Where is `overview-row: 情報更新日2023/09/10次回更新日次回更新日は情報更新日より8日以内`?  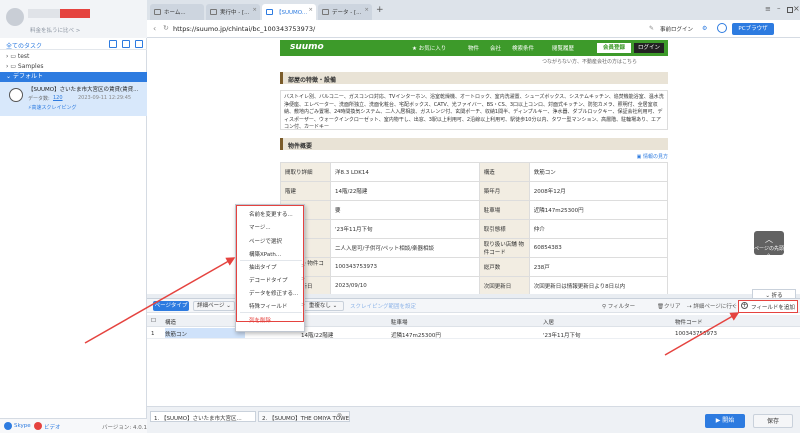
overview-row: 情報更新日2023/09/10次回更新日次回更新日は情報更新日より8日以内 is located at coordinates (474, 285).